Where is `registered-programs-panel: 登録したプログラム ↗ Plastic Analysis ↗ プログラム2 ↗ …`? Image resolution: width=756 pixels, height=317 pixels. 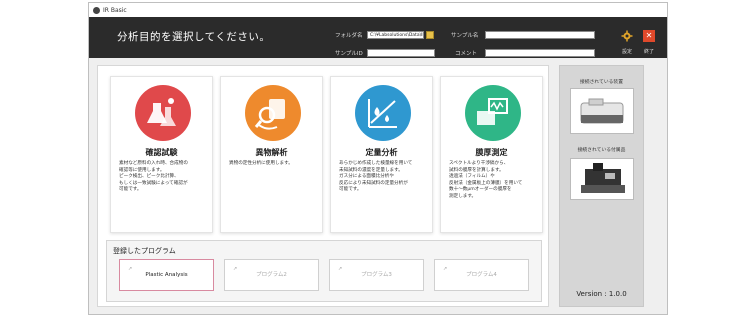
registered-programs-panel: 登録したプログラム ↗ Plastic Analysis ↗ プログラム2 ↗ … is located at coordinates (324, 271).